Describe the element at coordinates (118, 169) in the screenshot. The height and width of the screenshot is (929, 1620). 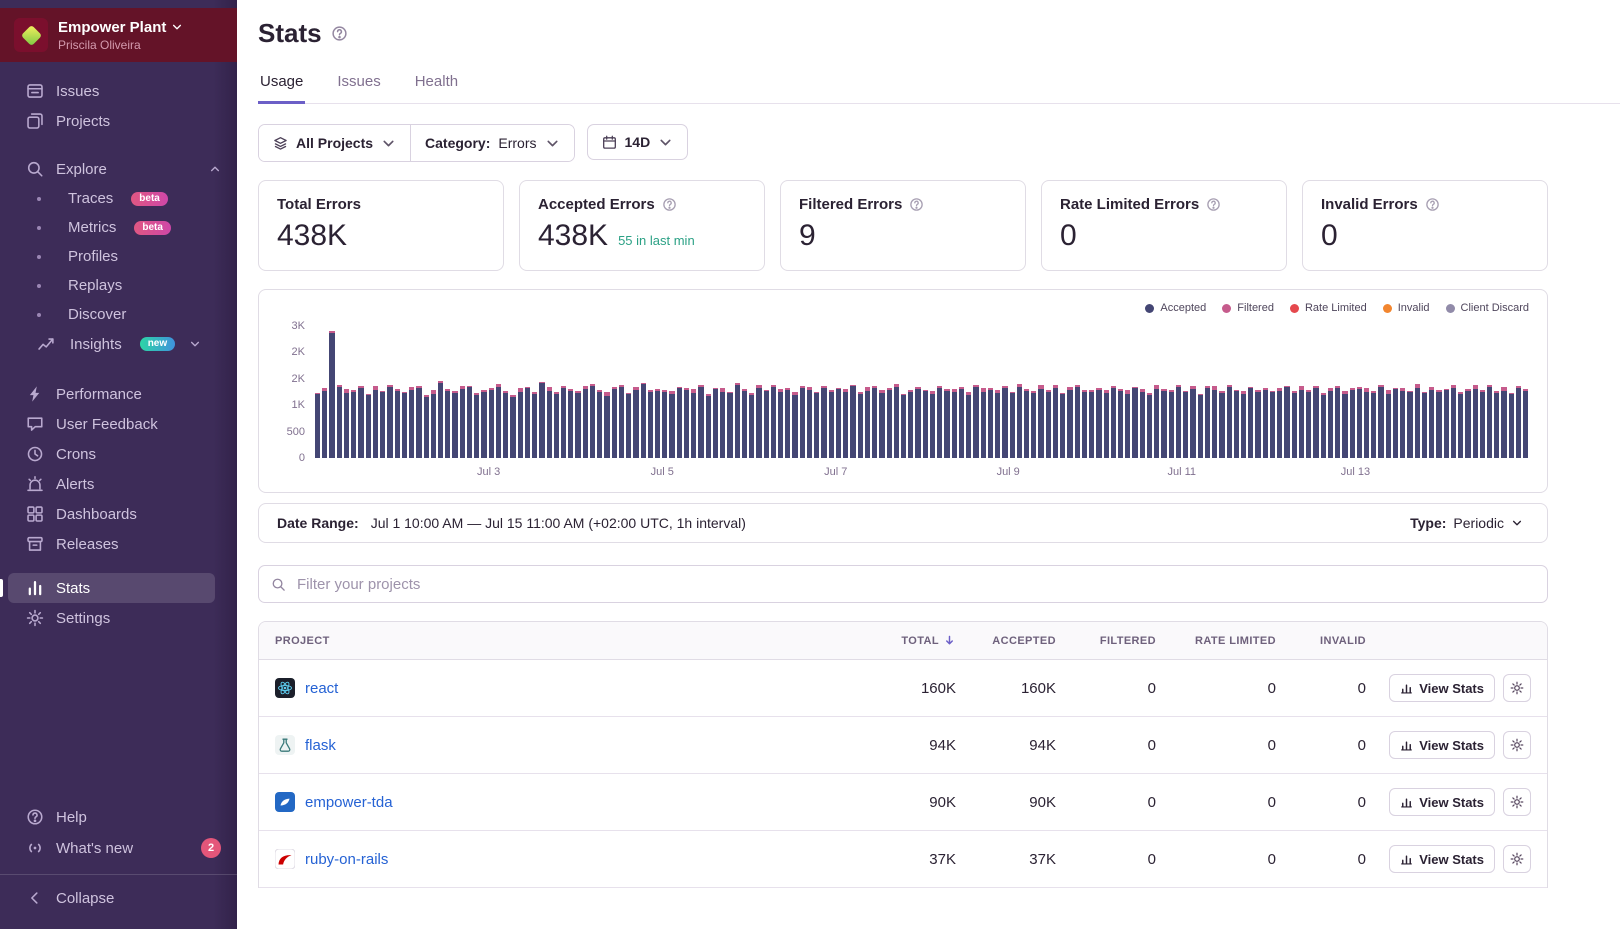
I see `sidebar-item-explore: Explore` at that location.